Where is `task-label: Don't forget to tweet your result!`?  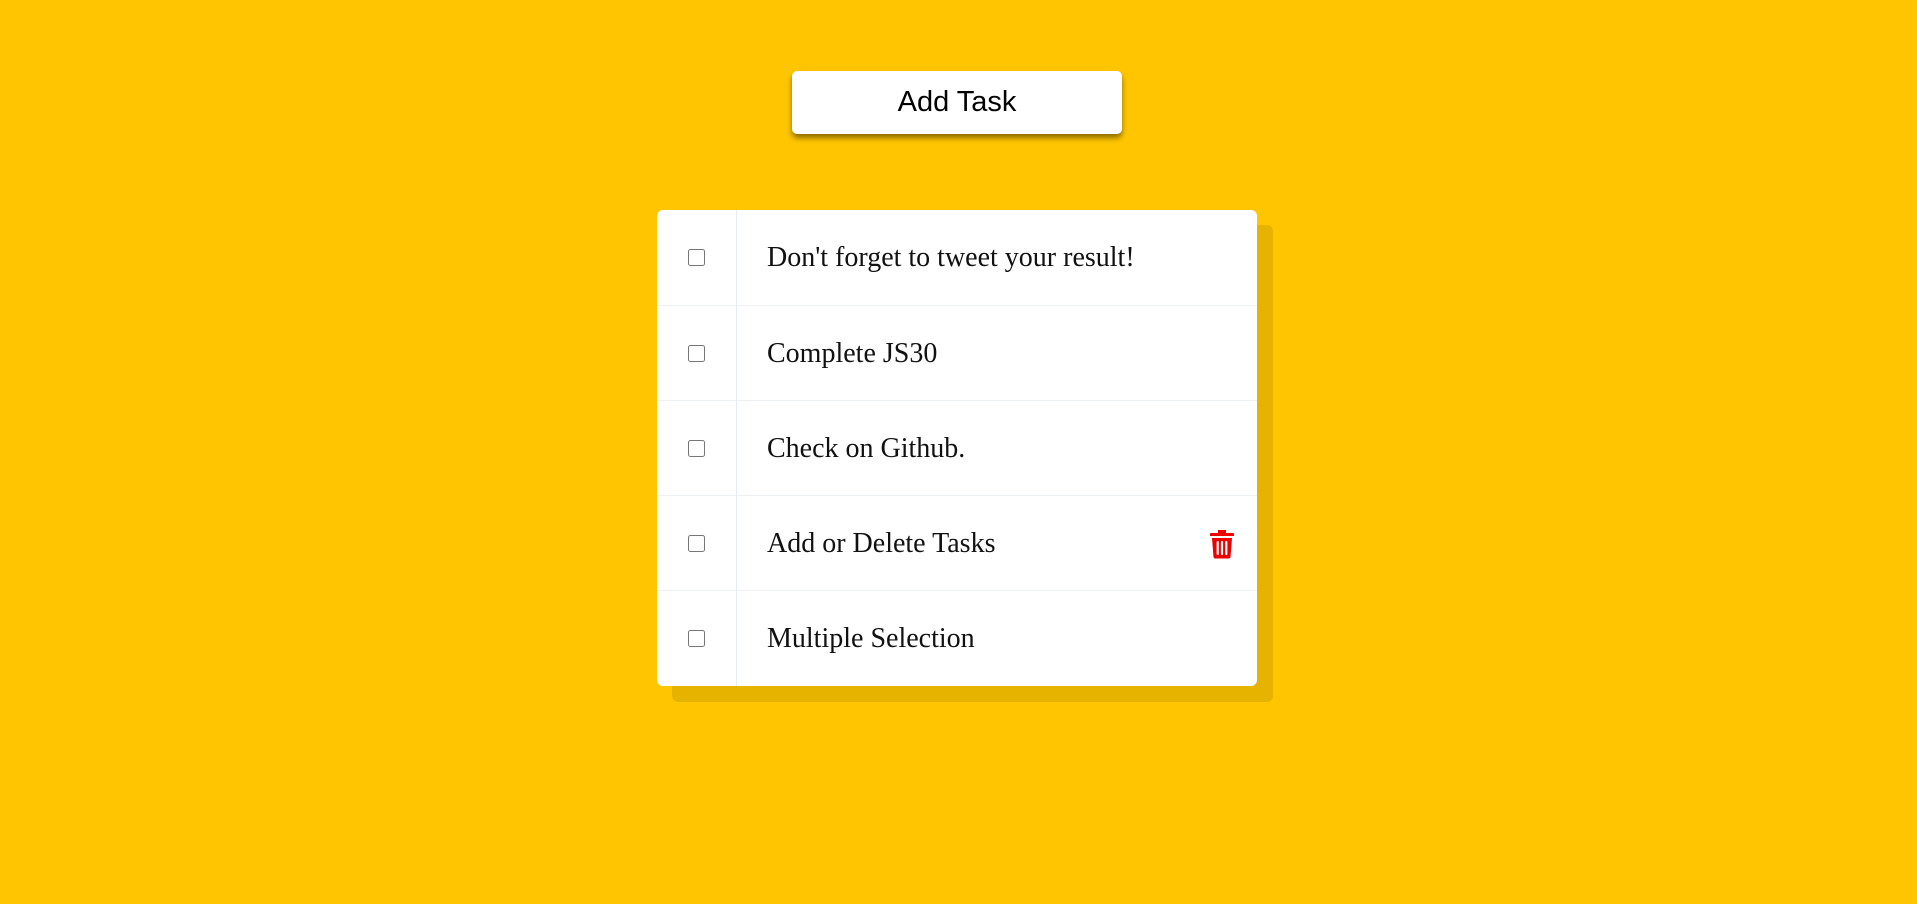 task-label: Don't forget to tweet your result! is located at coordinates (951, 257).